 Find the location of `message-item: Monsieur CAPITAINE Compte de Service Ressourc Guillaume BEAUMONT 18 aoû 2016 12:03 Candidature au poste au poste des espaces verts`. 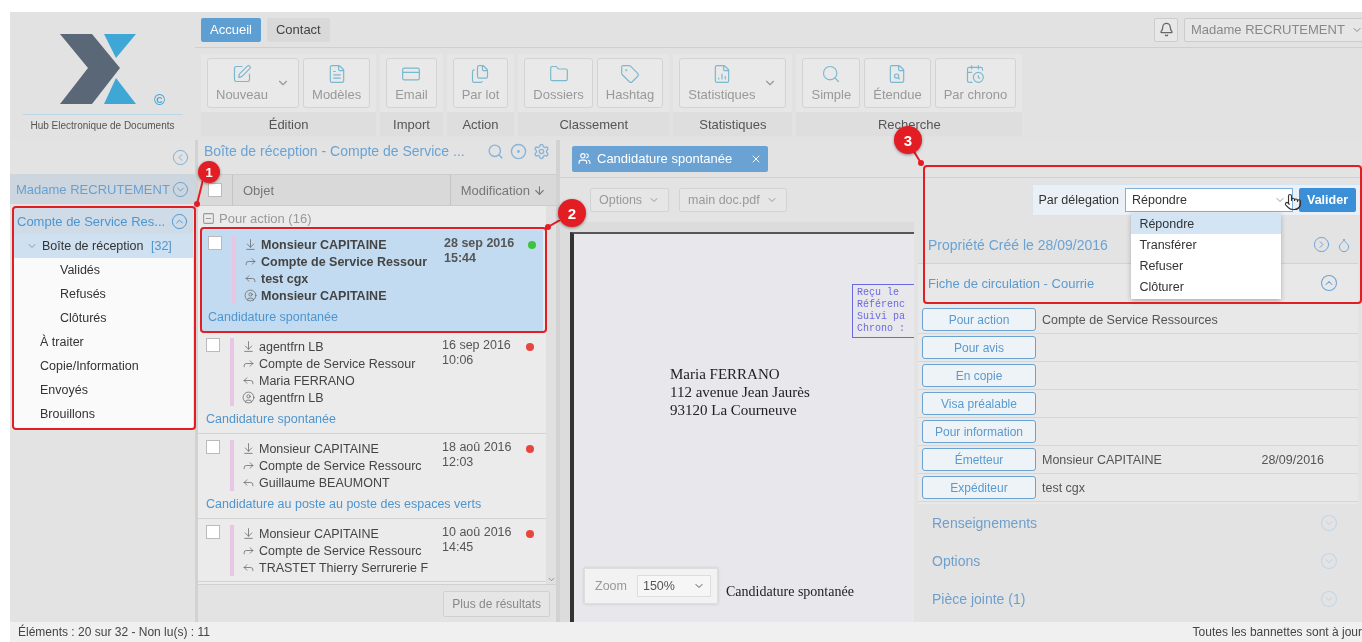

message-item: Monsieur CAPITAINE Compte de Service Ressourc Guillaume BEAUMONT 18 aoû 2016 12:03 Candidature au poste au poste des espaces verts is located at coordinates (372, 476).